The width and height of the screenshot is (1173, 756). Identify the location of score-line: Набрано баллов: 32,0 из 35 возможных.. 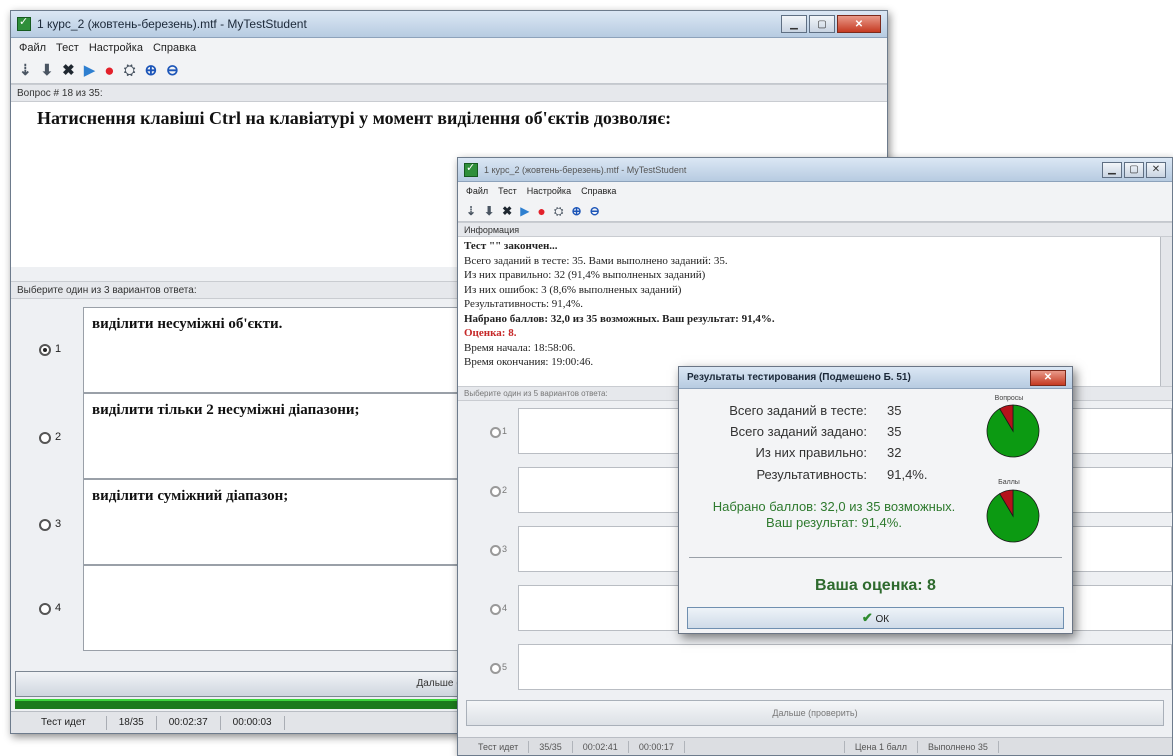
(834, 506).